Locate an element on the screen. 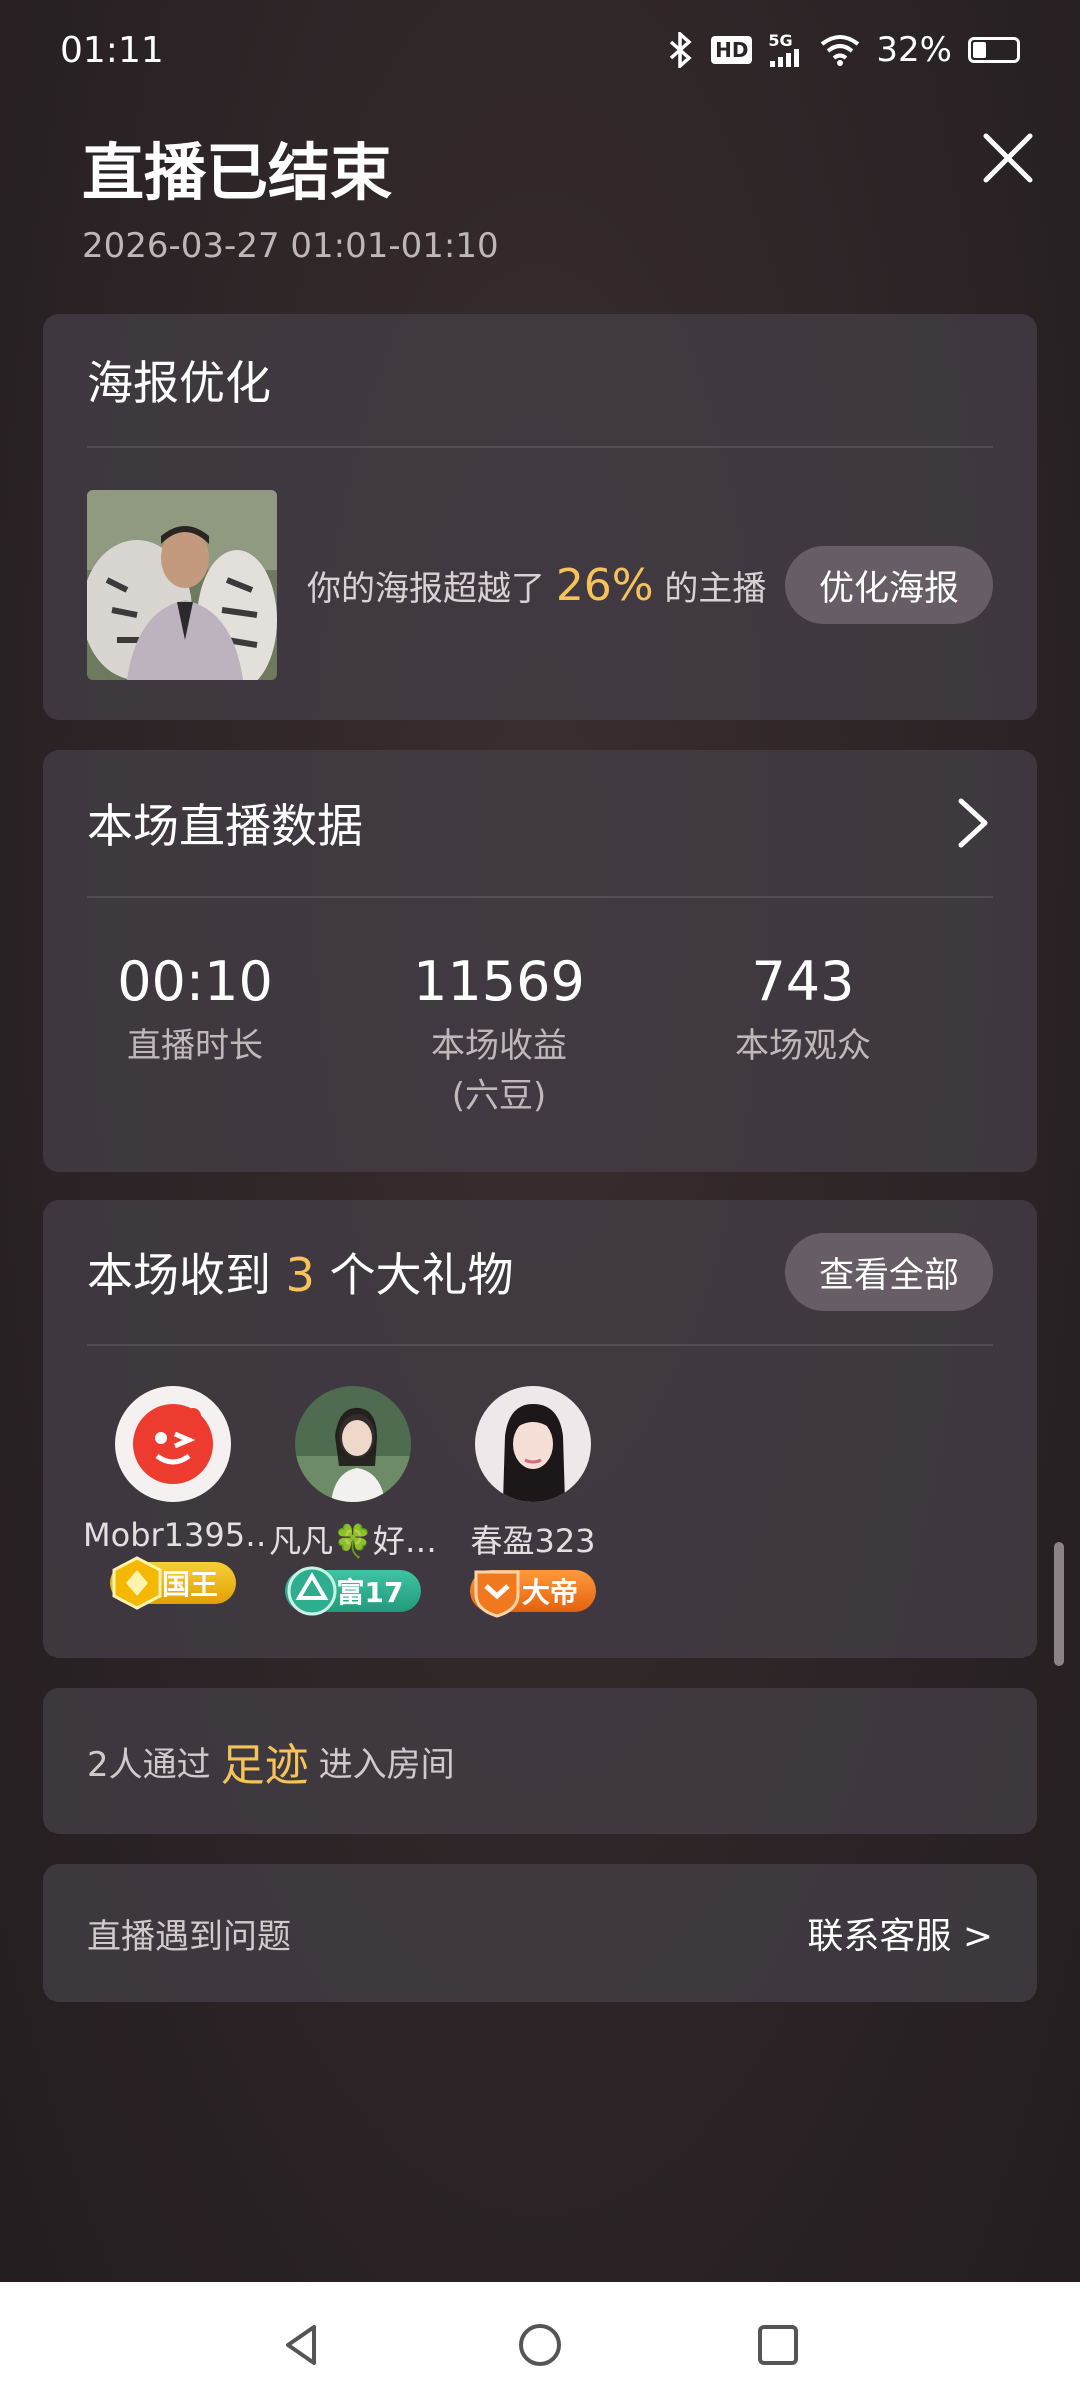 This screenshot has width=1080, height=2408. stats-card-title: 本场直播数据 is located at coordinates (225, 826).